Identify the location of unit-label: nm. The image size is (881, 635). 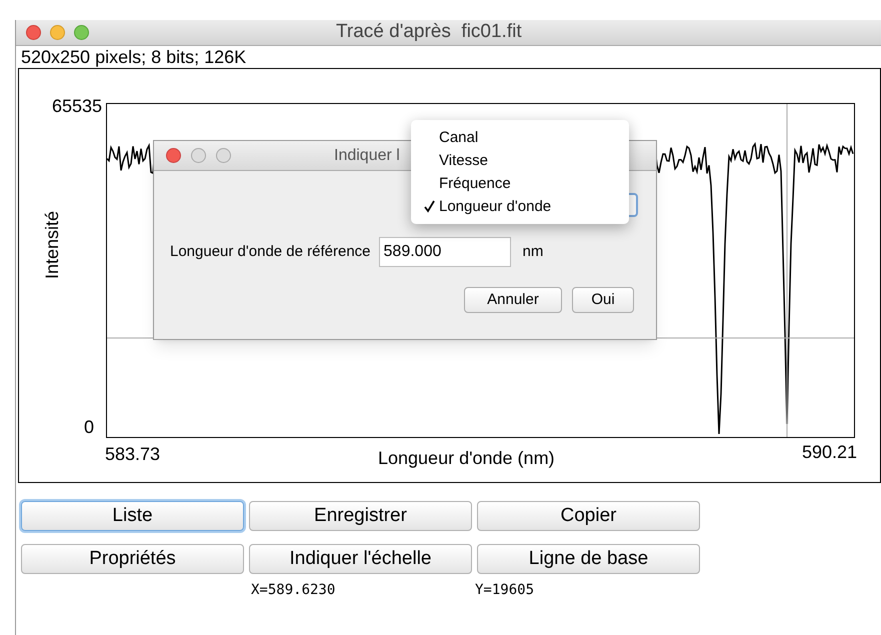
(533, 252).